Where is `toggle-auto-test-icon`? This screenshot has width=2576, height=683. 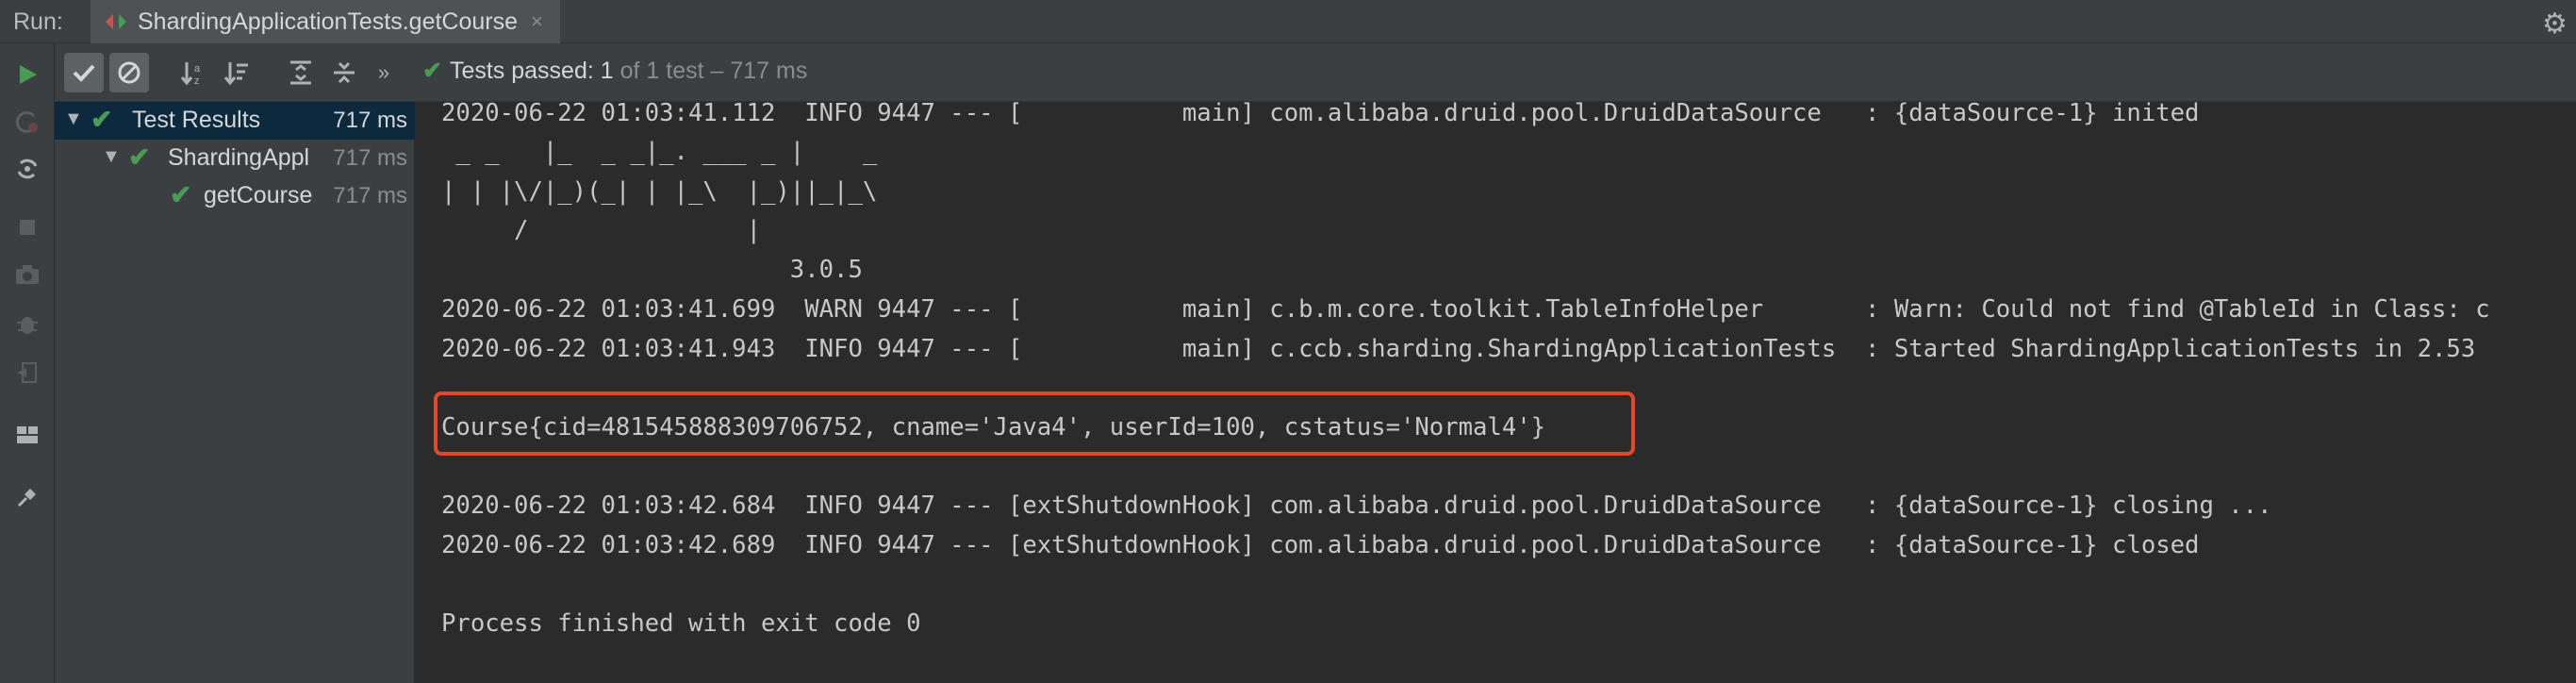
toggle-auto-test-icon is located at coordinates (27, 169).